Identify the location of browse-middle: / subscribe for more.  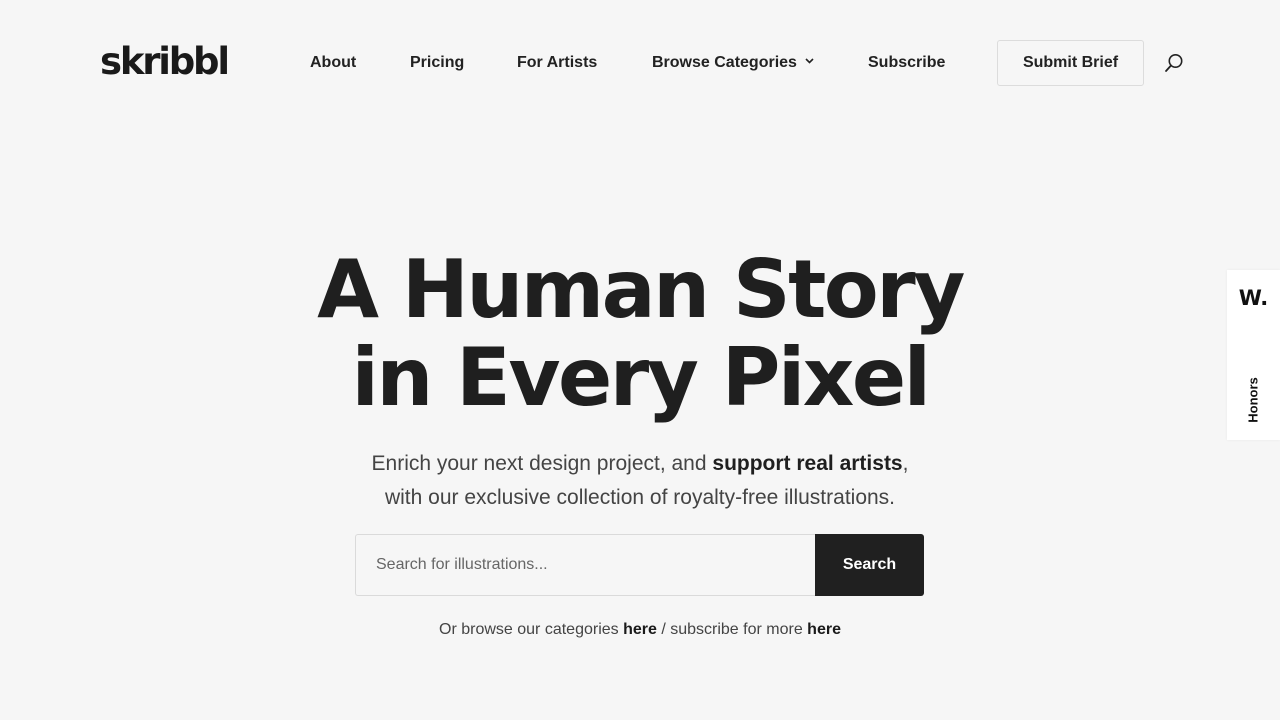
(732, 629).